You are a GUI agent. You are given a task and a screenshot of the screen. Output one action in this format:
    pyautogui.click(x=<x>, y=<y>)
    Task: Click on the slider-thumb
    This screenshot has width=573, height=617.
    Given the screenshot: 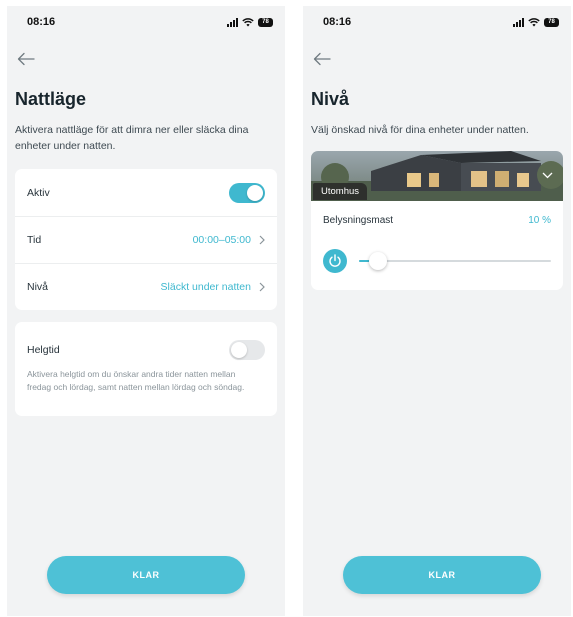 What is the action you would take?
    pyautogui.click(x=378, y=261)
    